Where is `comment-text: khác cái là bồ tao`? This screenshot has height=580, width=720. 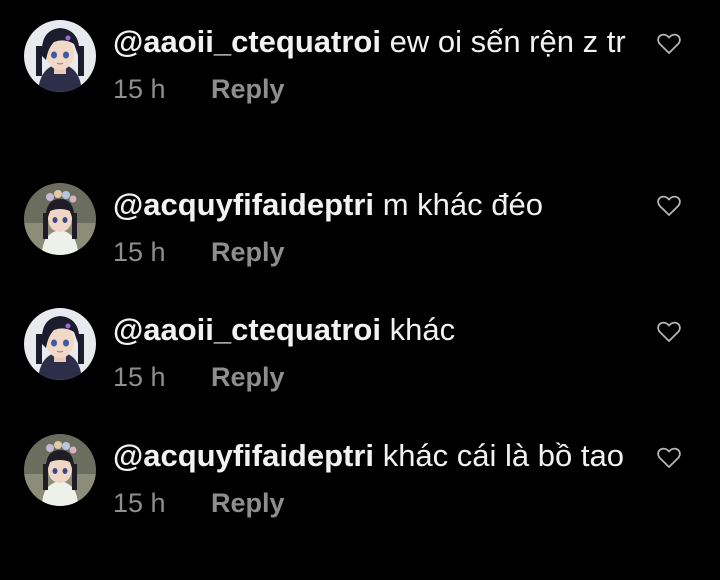 comment-text: khác cái là bồ tao is located at coordinates (503, 455).